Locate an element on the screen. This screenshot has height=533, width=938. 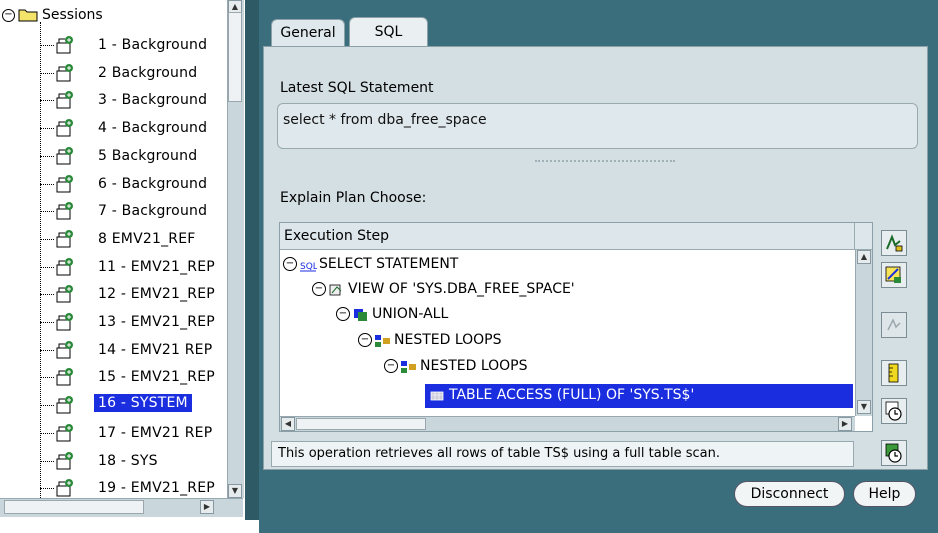
plan-step-row: − VIEW OF 'SYS.DBA_FREE_SPACE' is located at coordinates (443, 290).